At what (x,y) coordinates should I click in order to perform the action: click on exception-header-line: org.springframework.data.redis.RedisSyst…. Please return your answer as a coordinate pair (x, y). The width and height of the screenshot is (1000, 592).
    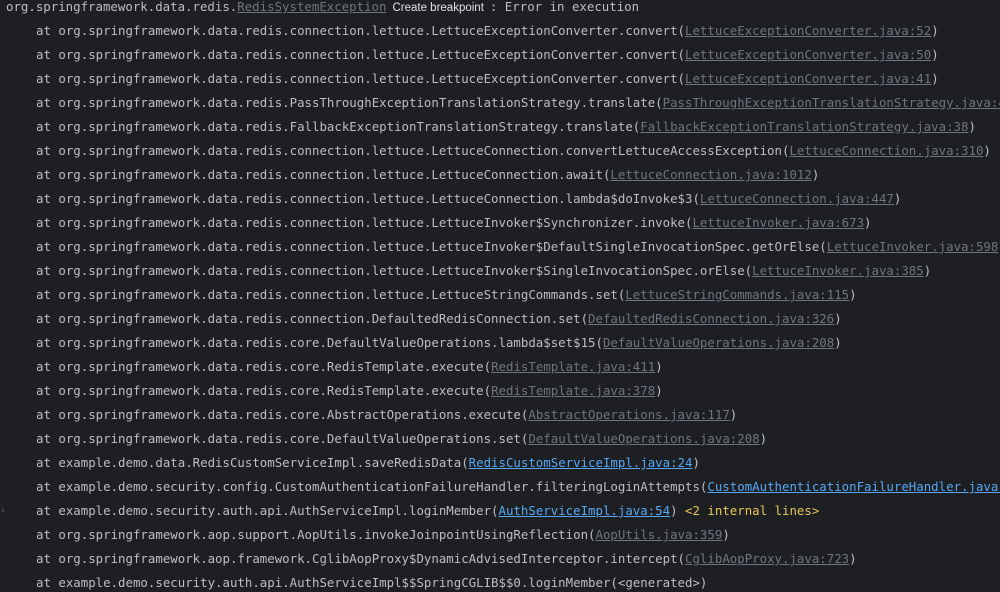
    Looking at the image, I should click on (319, 9).